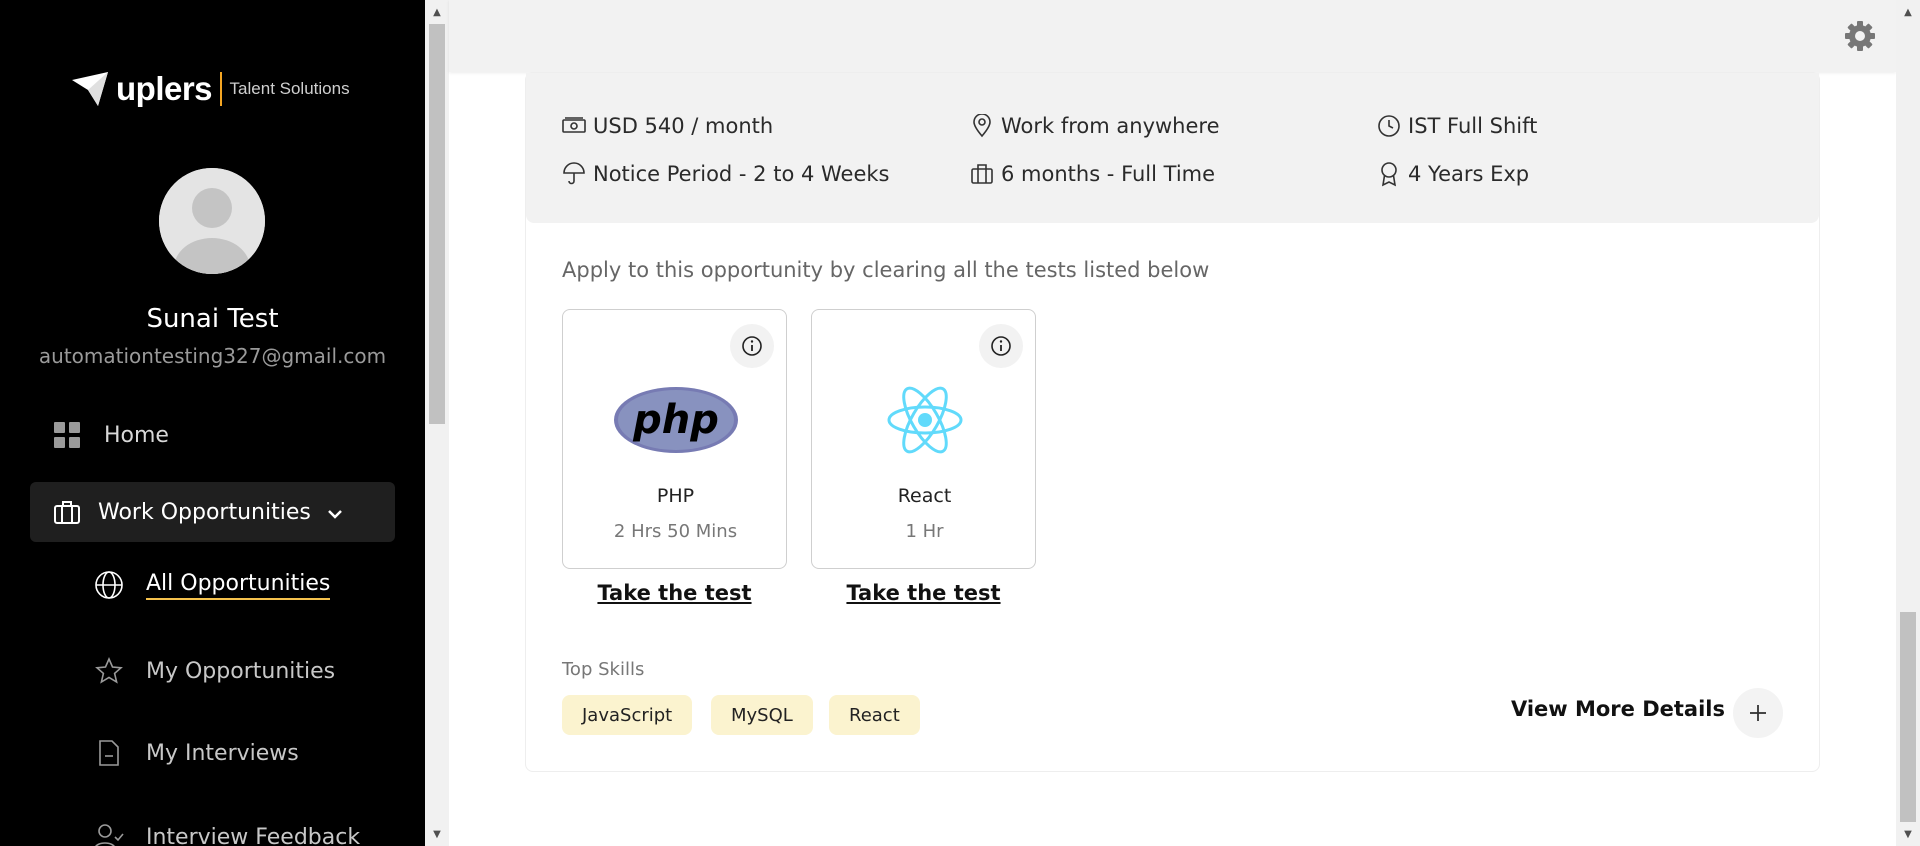  I want to click on notice-text: Notice Period - 2 to 4 Weeks, so click(741, 174).